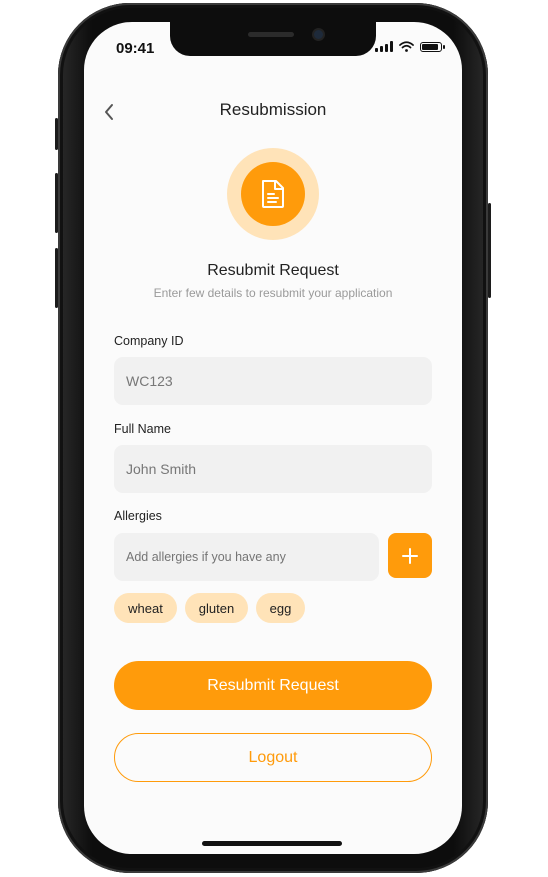 This screenshot has height=877, width=548. What do you see at coordinates (271, 34) in the screenshot?
I see `speaker` at bounding box center [271, 34].